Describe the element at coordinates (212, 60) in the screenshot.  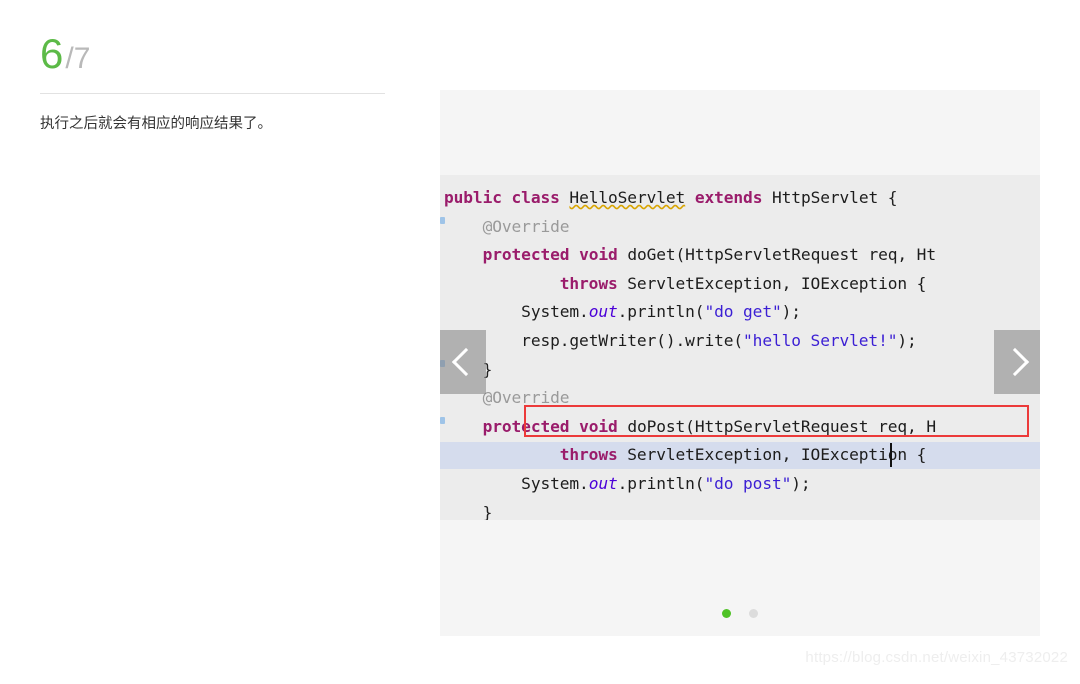
I see `step-number-heading: 6/7` at that location.